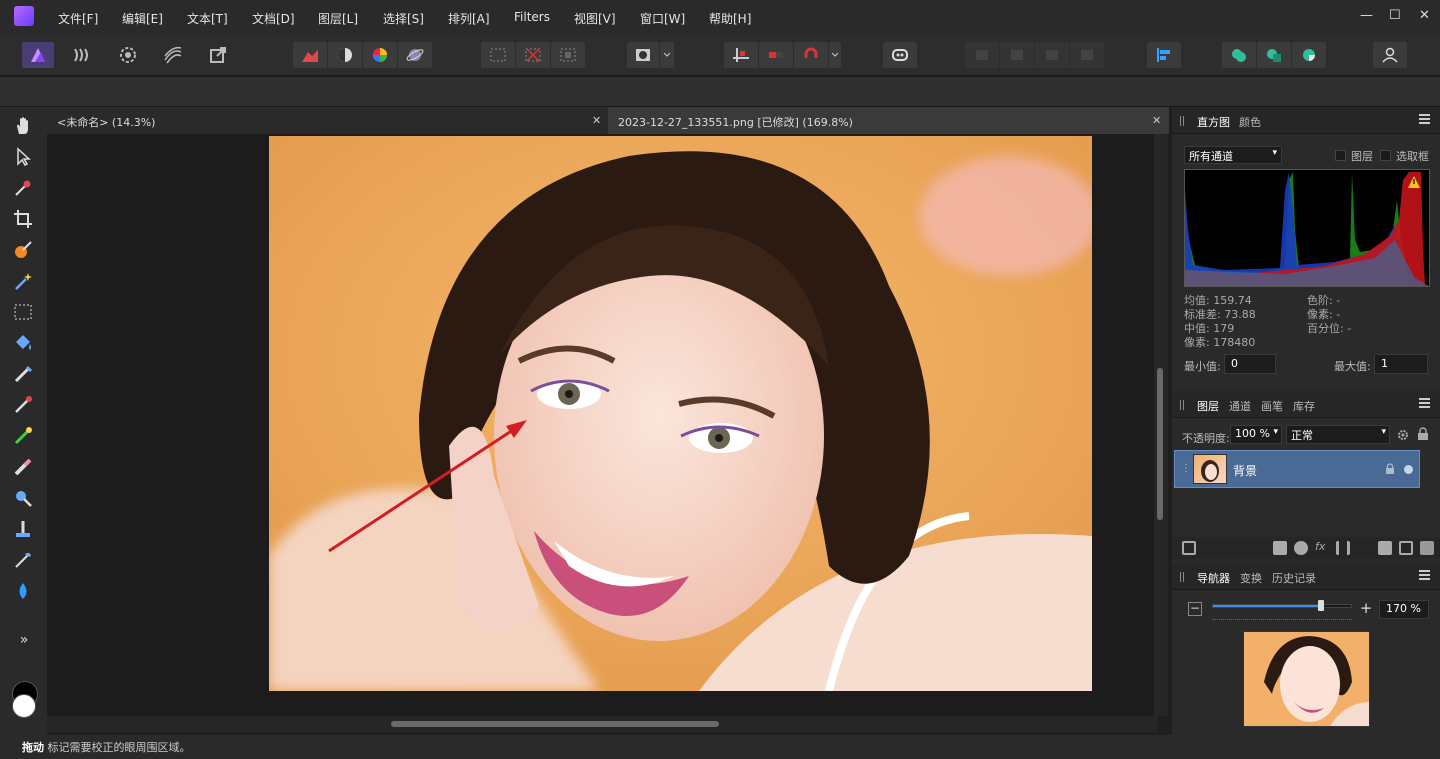 This screenshot has width=1440, height=759. What do you see at coordinates (1282, 605) in the screenshot?
I see `zoom-slider-track` at bounding box center [1282, 605].